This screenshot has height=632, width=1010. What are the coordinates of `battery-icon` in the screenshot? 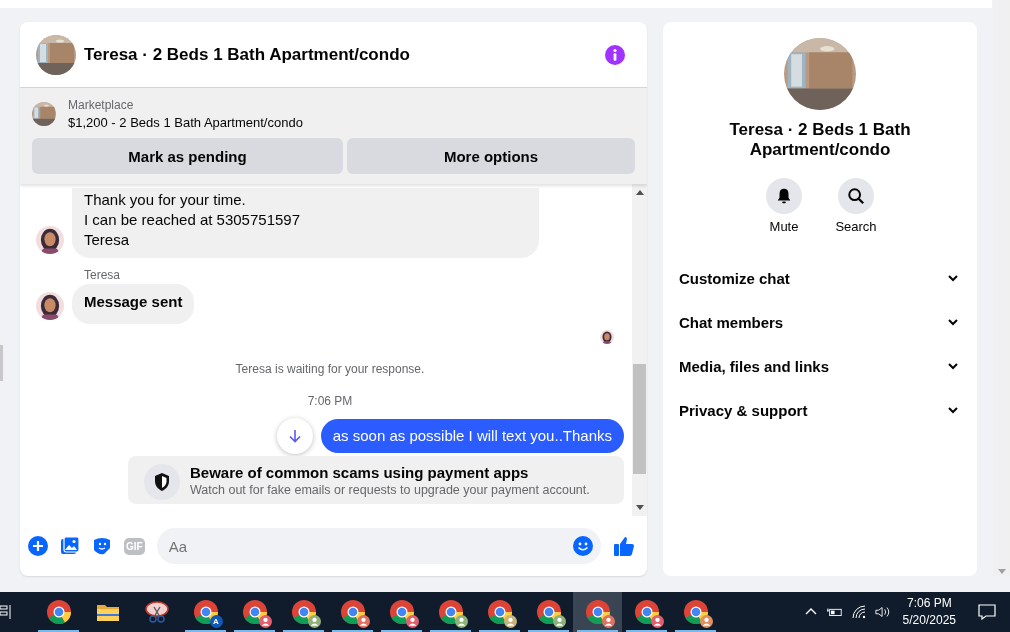 It's located at (834, 612).